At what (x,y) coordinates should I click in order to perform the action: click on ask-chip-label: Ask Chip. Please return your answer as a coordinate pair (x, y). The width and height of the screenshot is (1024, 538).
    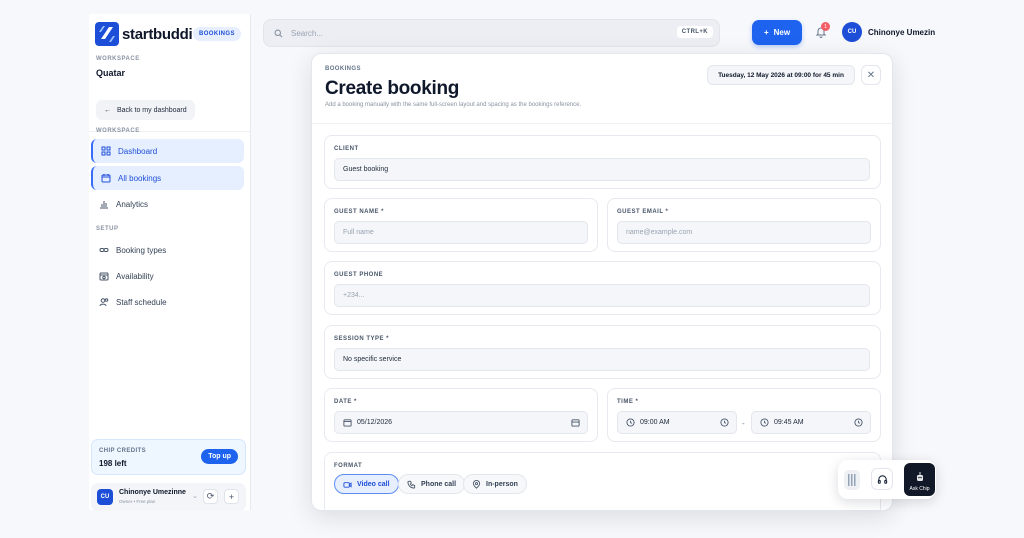
    Looking at the image, I should click on (919, 489).